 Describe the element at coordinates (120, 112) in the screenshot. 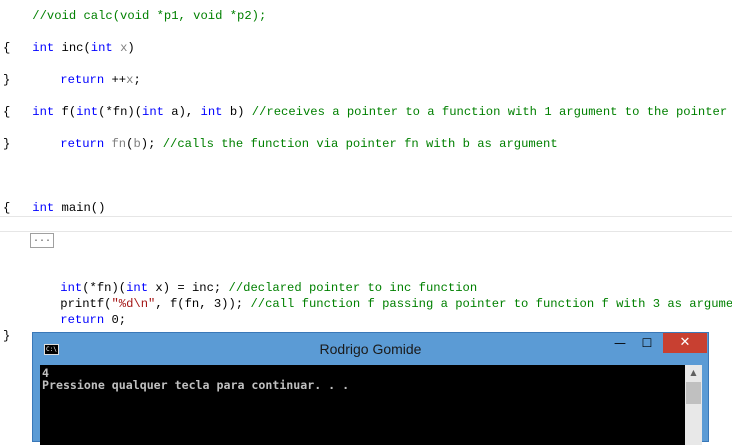

I see `code-text: (*fn)(` at that location.